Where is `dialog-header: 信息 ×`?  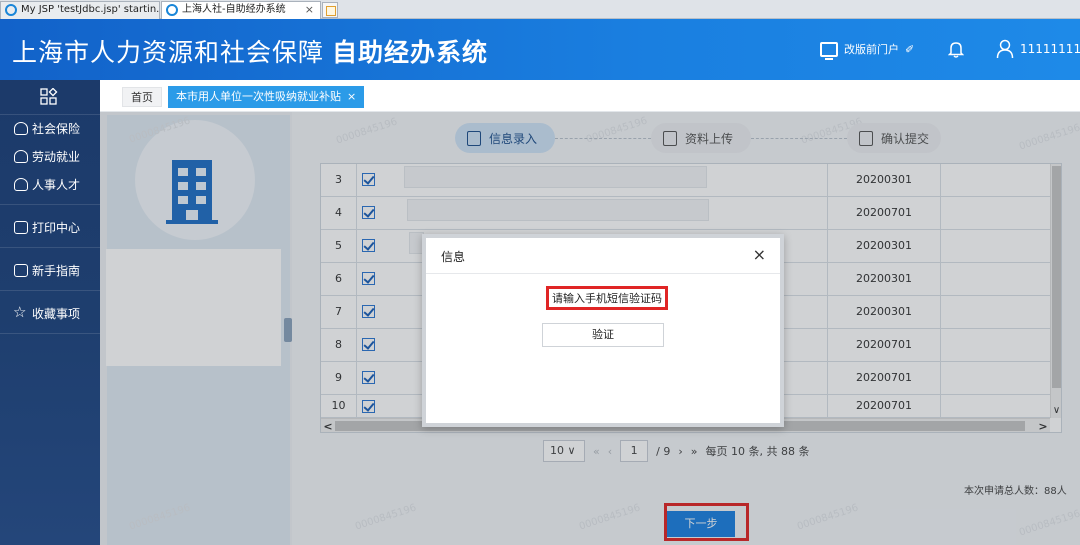 dialog-header: 信息 × is located at coordinates (603, 256).